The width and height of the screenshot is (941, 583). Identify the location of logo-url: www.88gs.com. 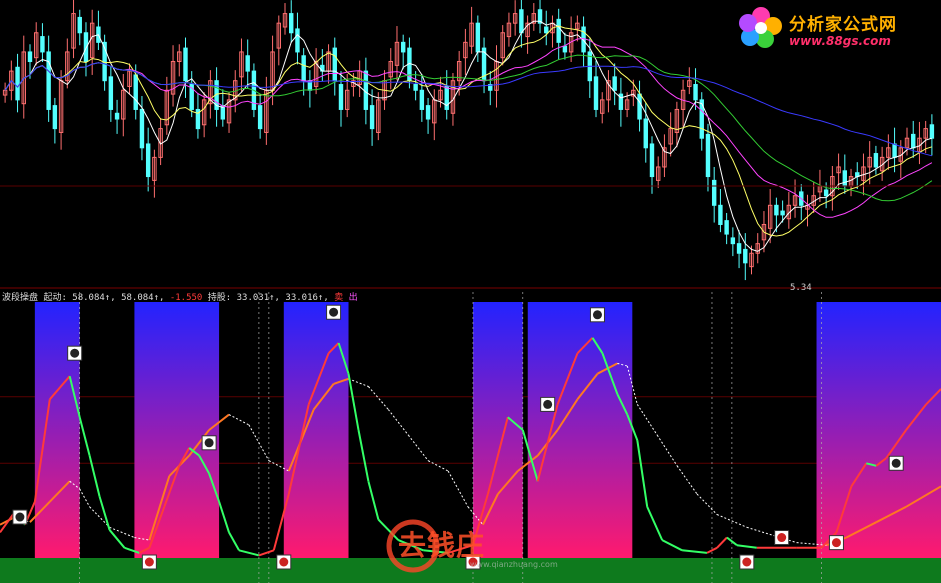
(840, 41).